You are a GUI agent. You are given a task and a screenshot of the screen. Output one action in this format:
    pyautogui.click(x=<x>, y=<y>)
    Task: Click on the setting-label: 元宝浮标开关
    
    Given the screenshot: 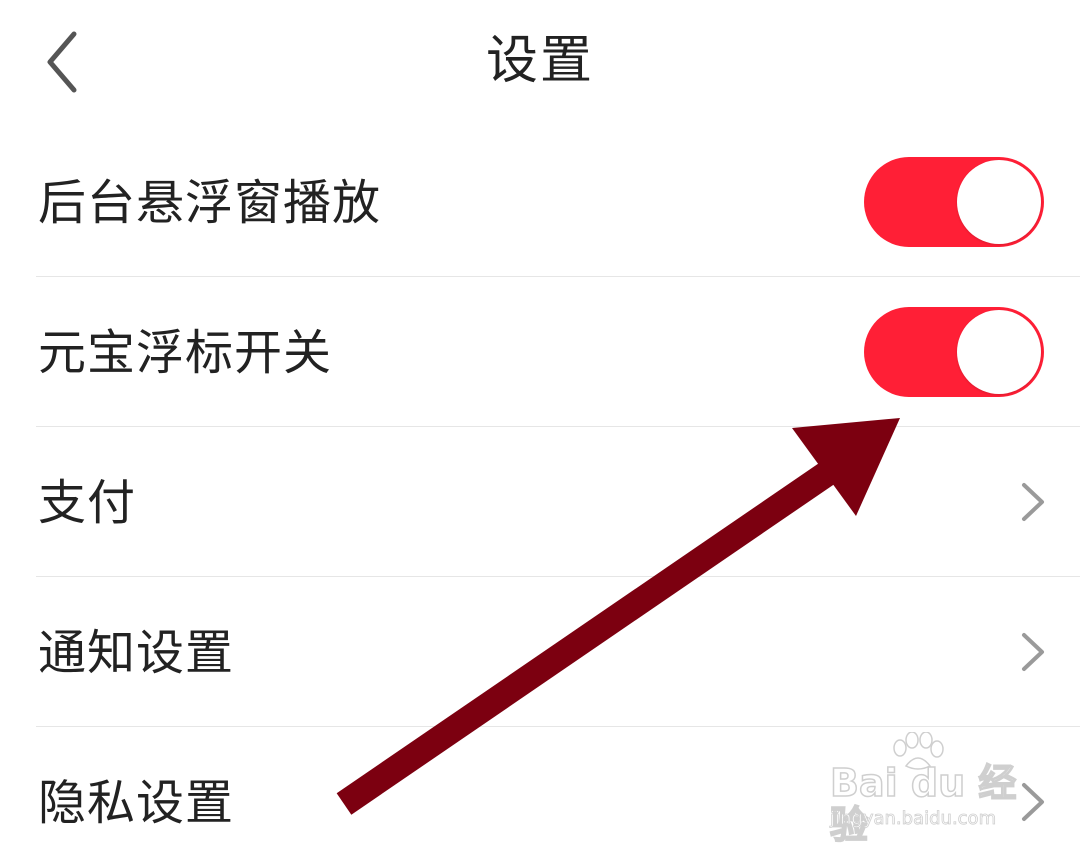 What is the action you would take?
    pyautogui.click(x=185, y=353)
    